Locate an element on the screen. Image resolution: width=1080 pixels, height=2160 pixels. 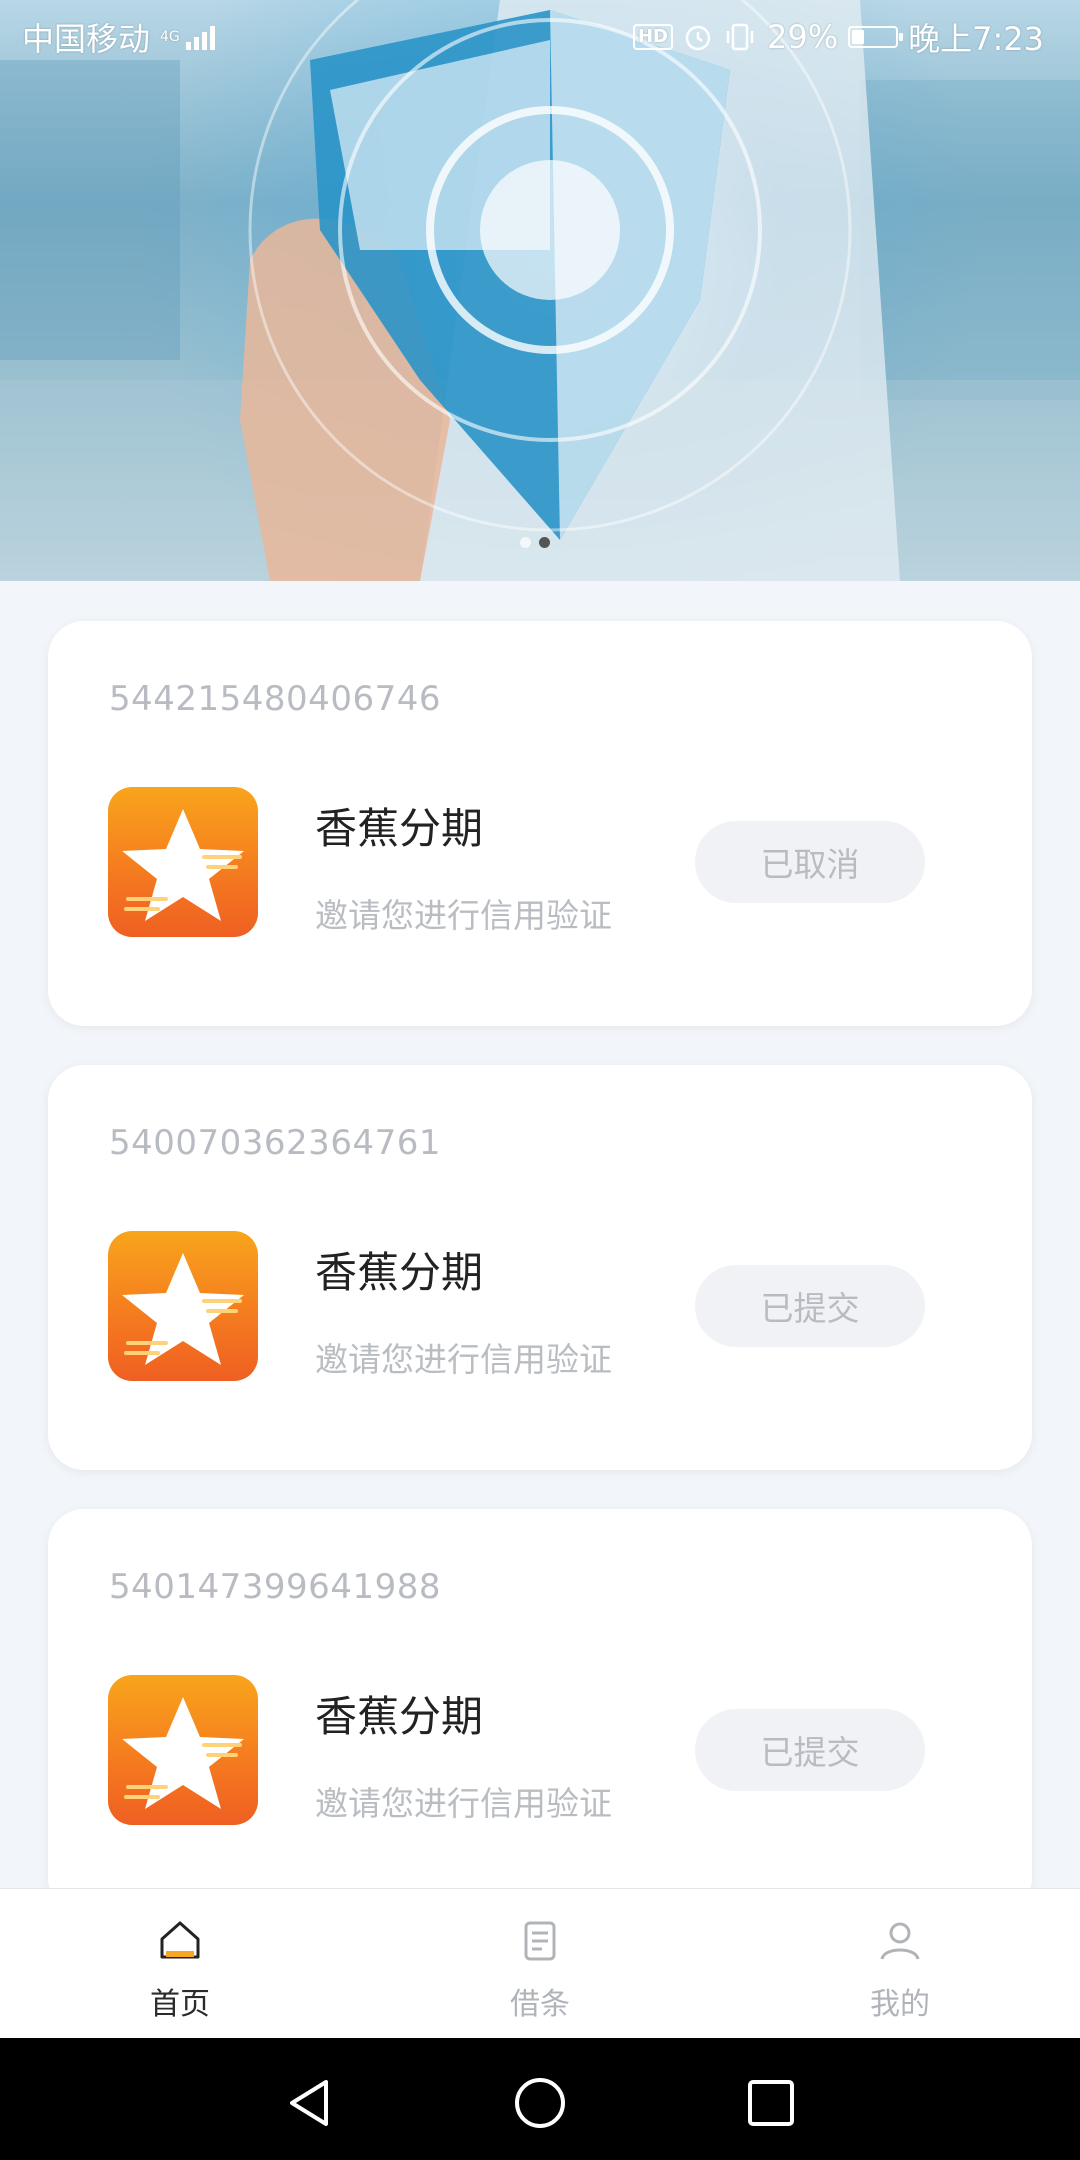
status-button: 已取消 is located at coordinates (810, 862).